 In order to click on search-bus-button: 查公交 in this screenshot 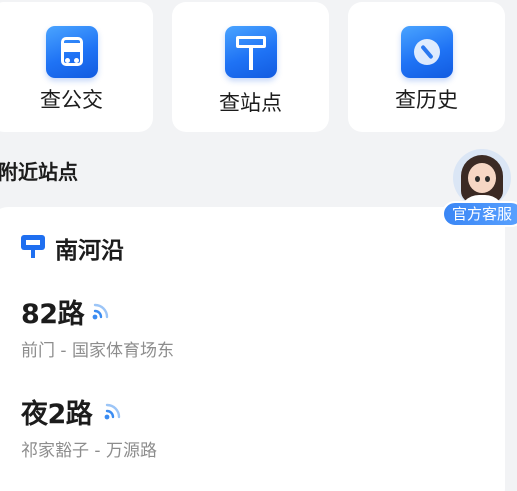, I will do `click(76, 67)`.